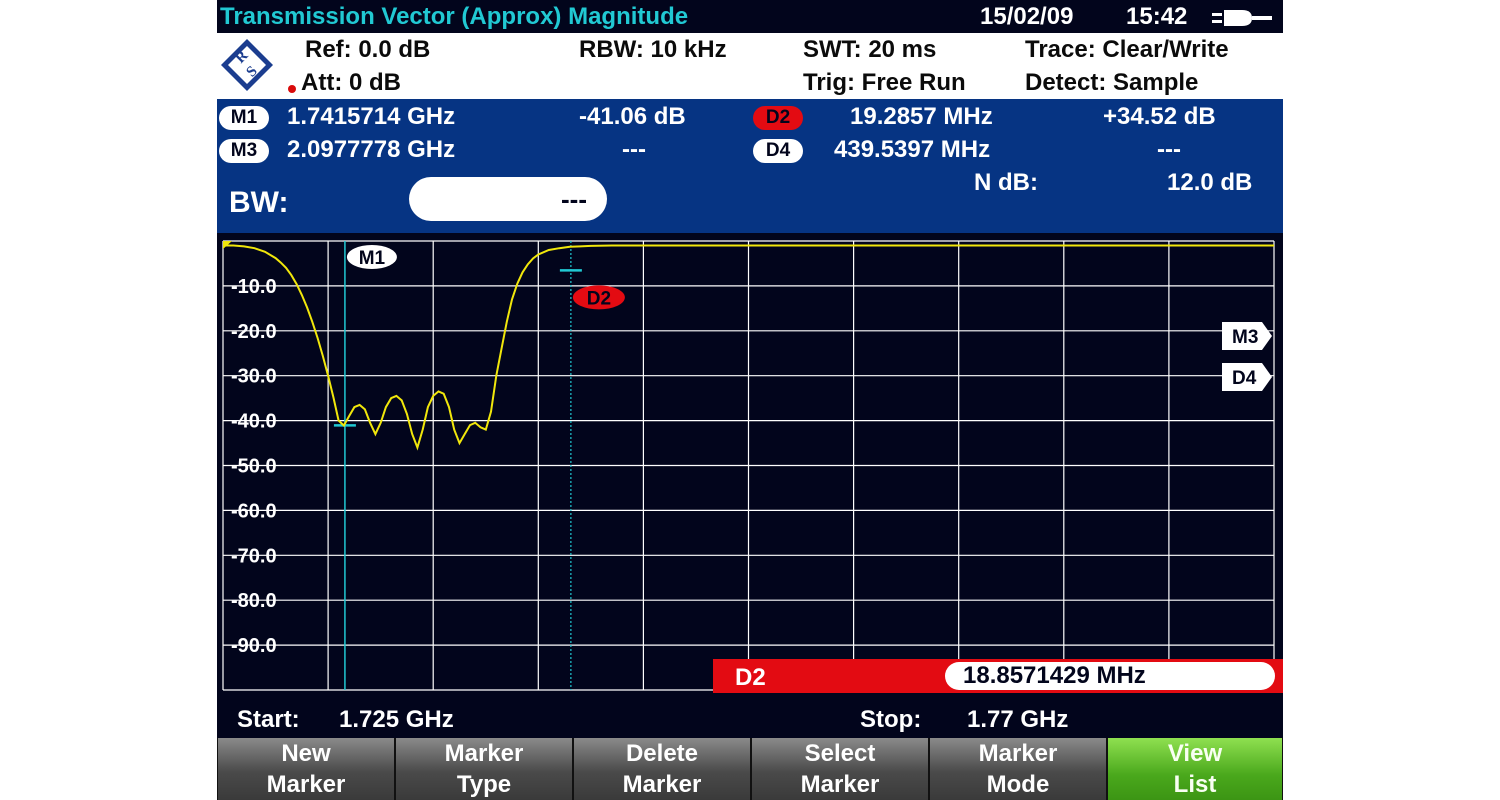 The image size is (1500, 800). I want to click on ref-level: Ref: 0.0 dB, so click(368, 49).